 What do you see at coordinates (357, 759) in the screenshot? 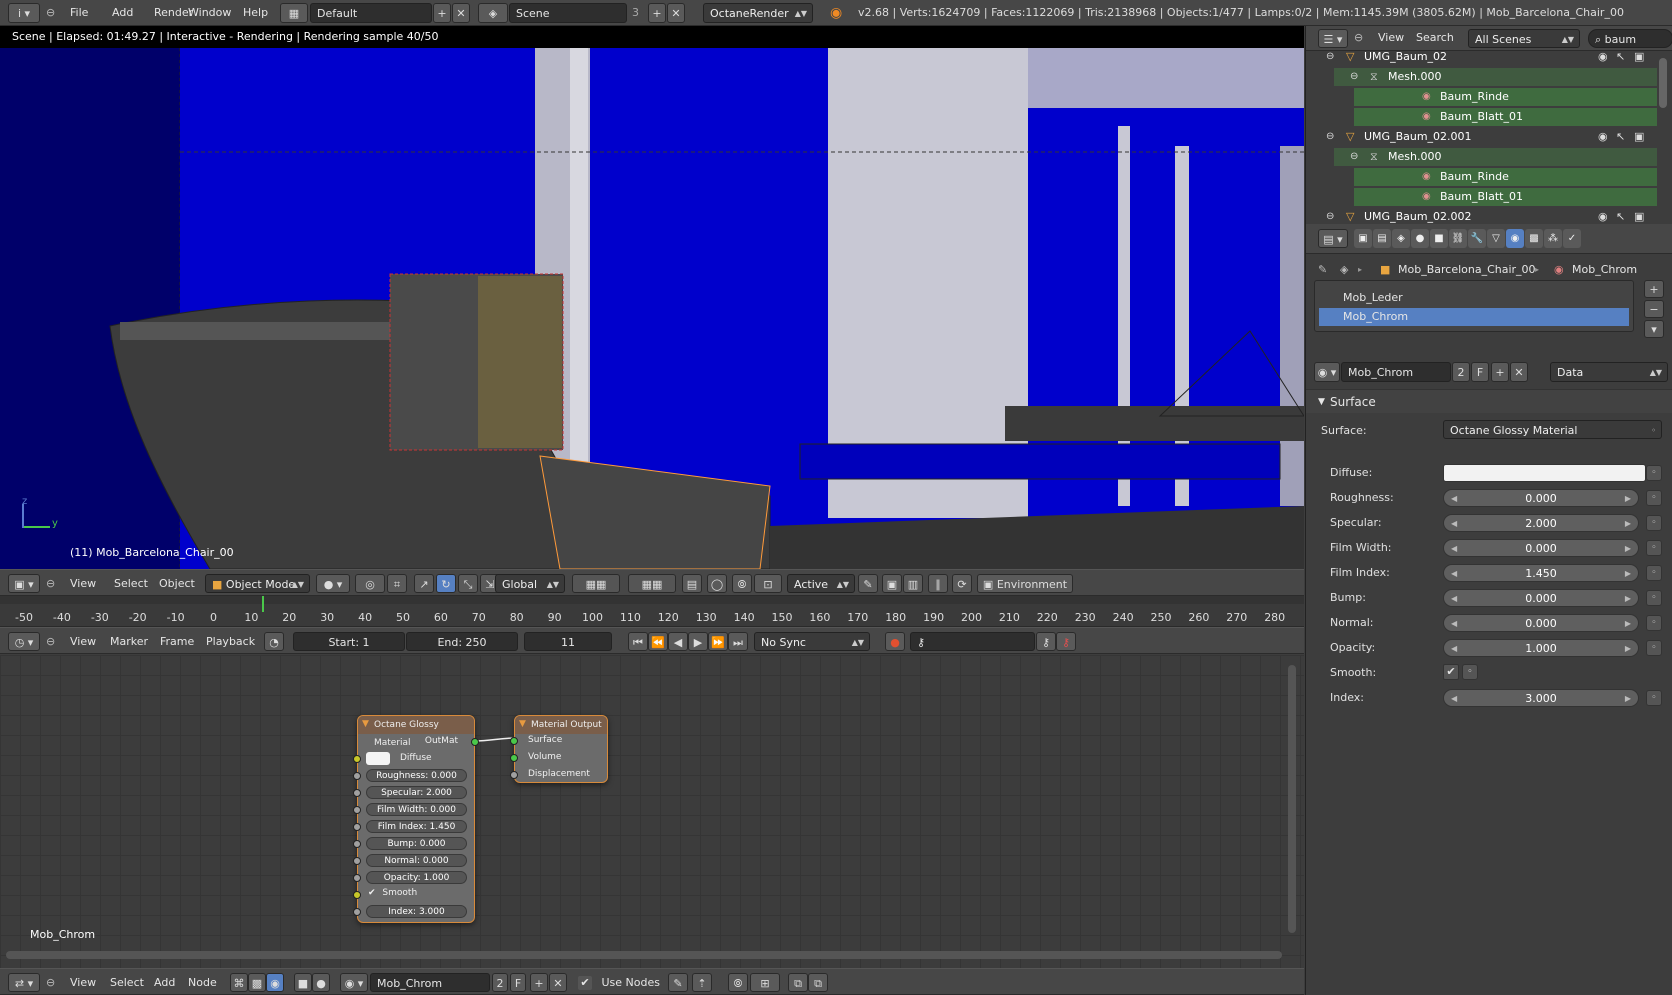
I see `diffuse-socket` at bounding box center [357, 759].